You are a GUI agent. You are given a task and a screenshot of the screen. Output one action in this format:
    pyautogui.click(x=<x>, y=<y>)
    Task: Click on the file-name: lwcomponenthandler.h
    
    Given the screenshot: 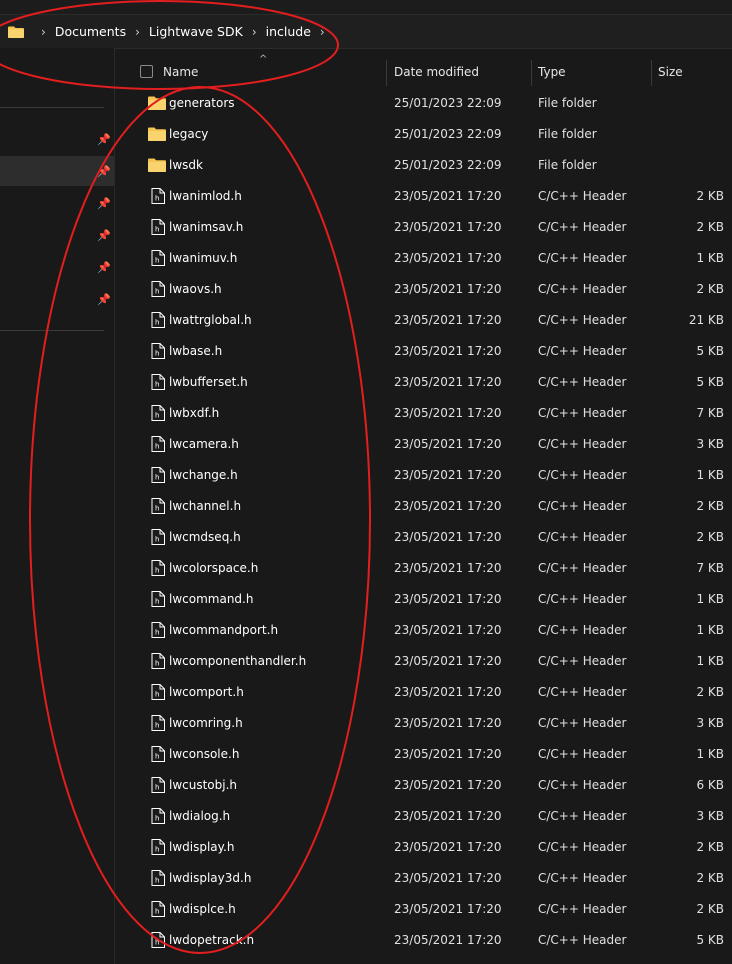 What is the action you would take?
    pyautogui.click(x=237, y=661)
    